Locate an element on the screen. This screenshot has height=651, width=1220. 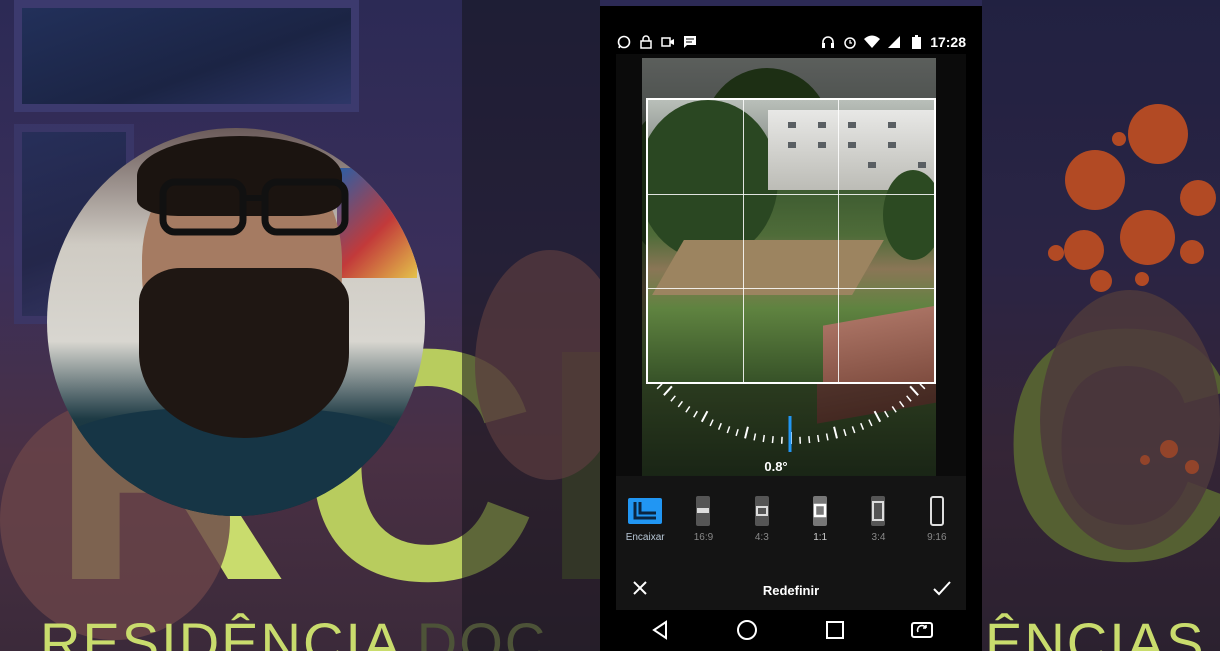
background-banner: RESIDÊNCIA DOC is located at coordinates (293, 630).